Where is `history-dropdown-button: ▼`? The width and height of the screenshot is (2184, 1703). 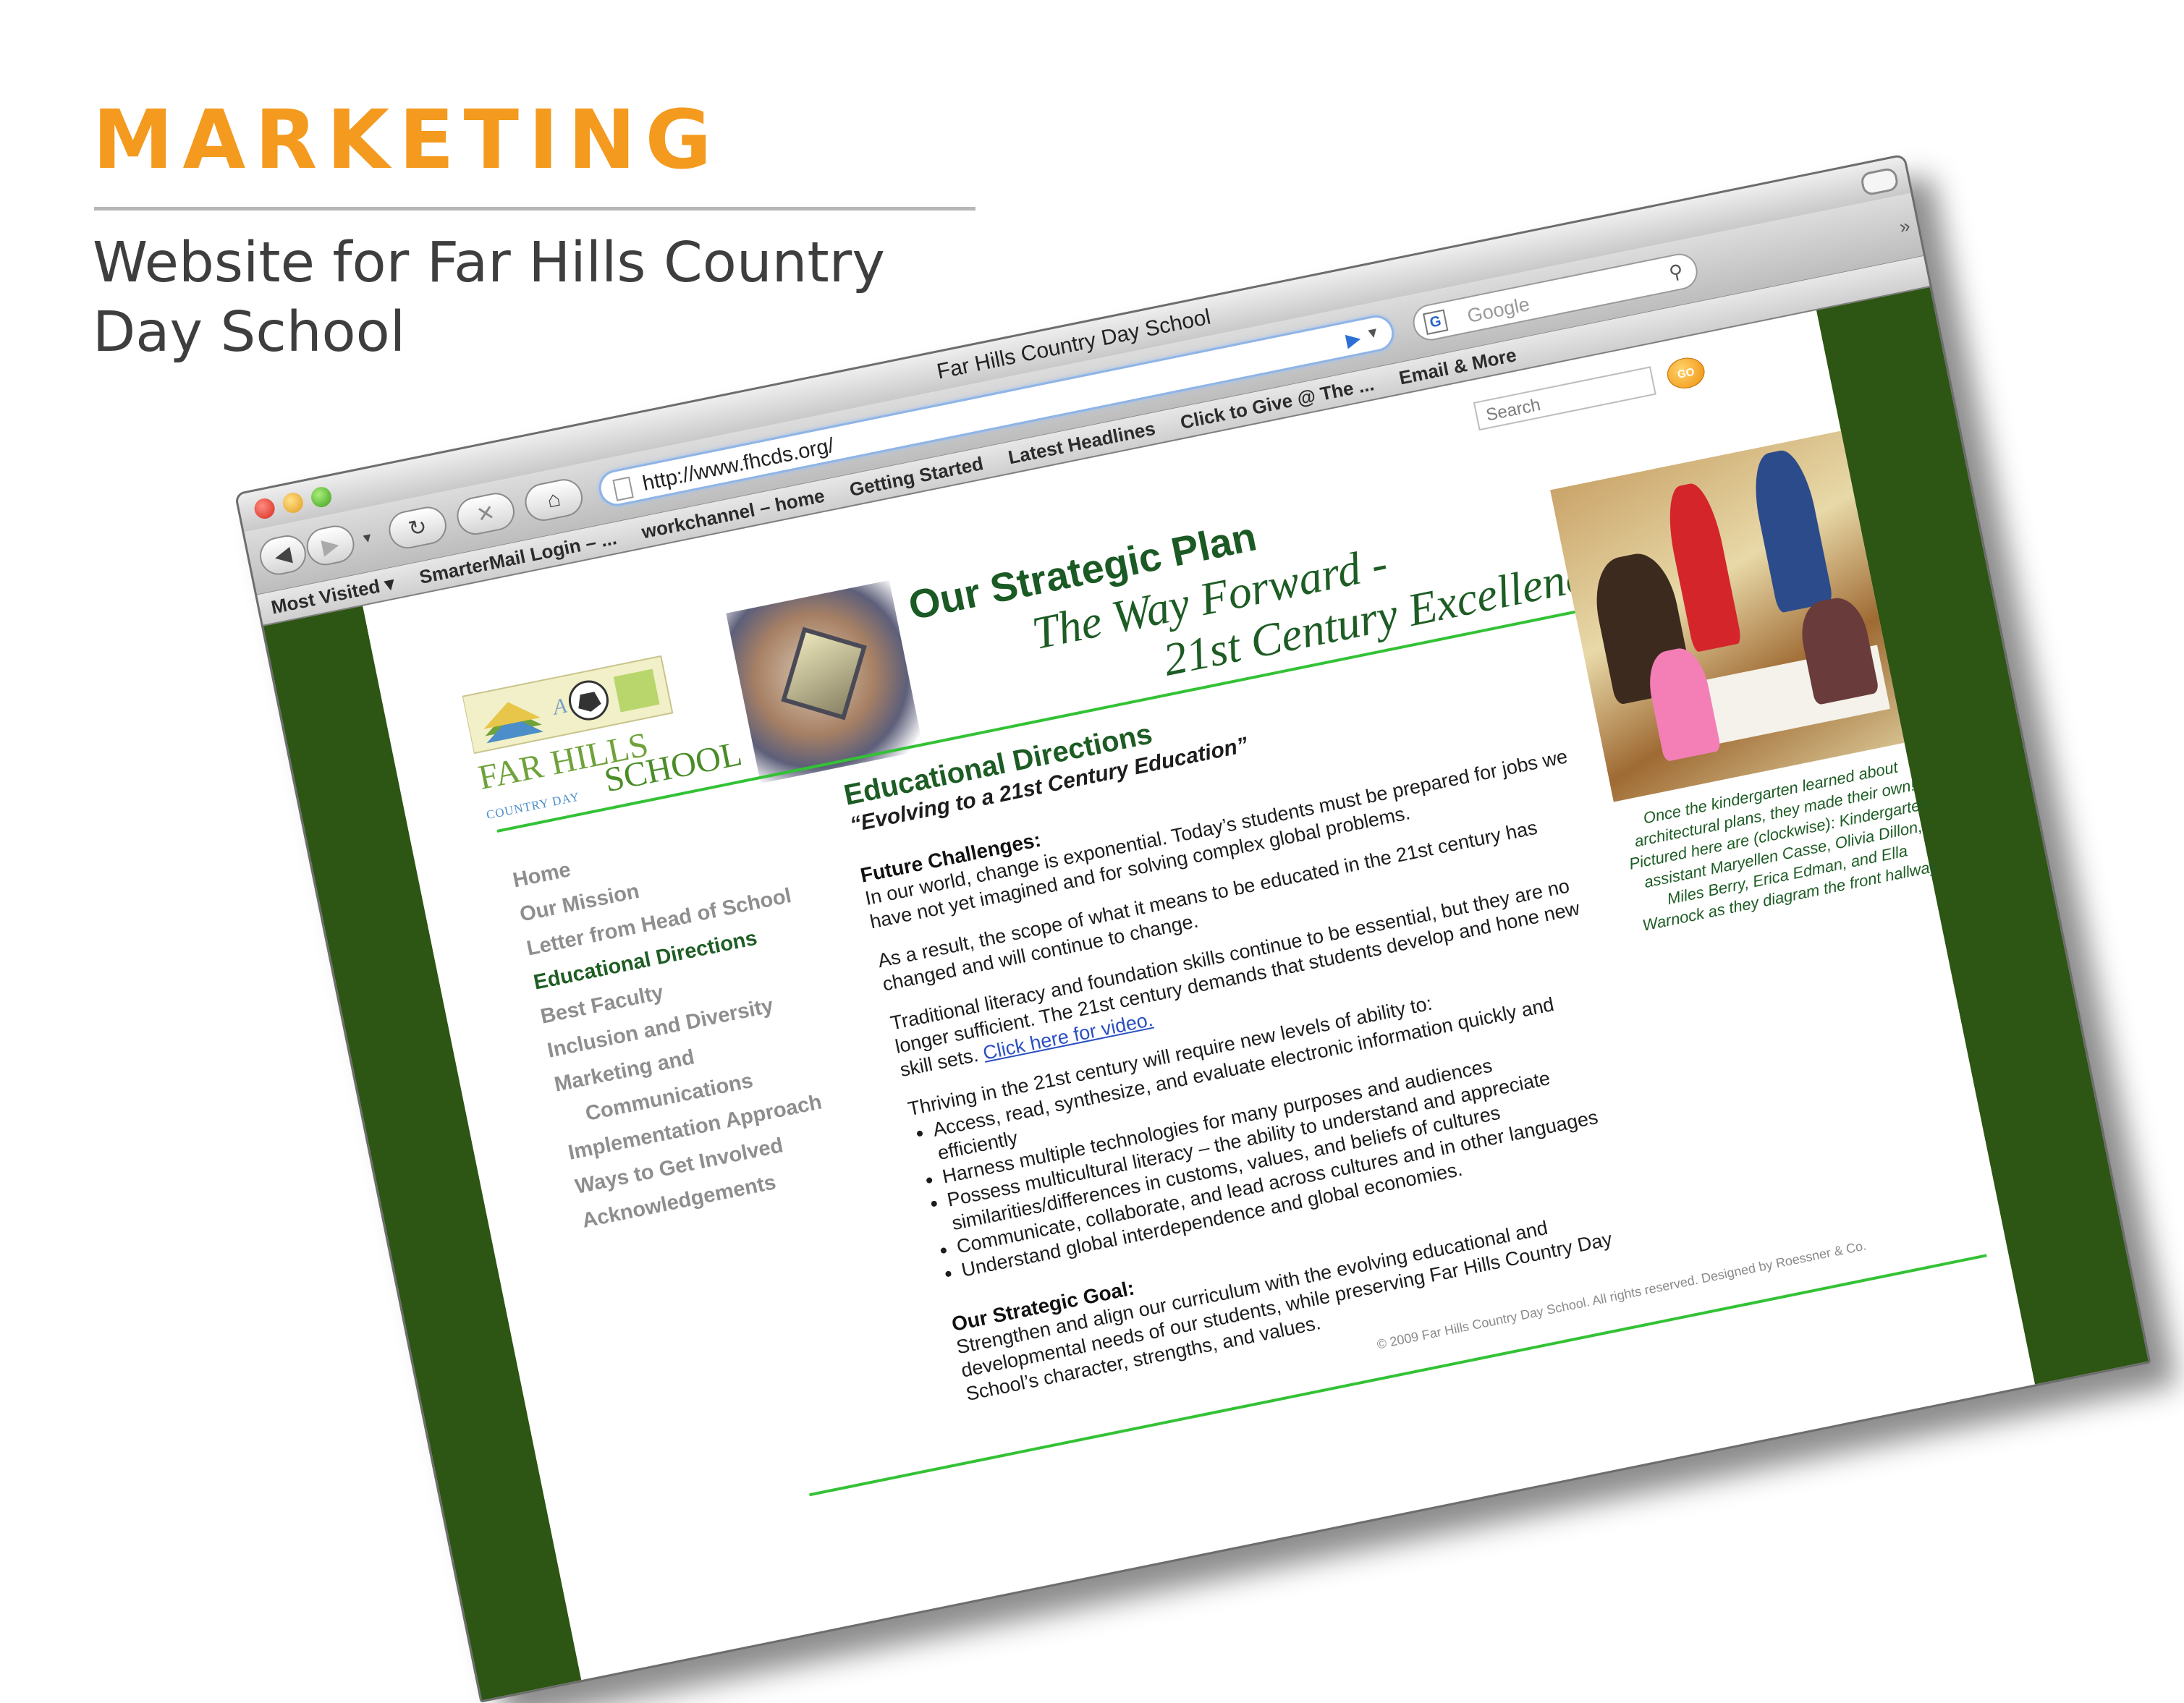
history-dropdown-button: ▼ is located at coordinates (367, 538).